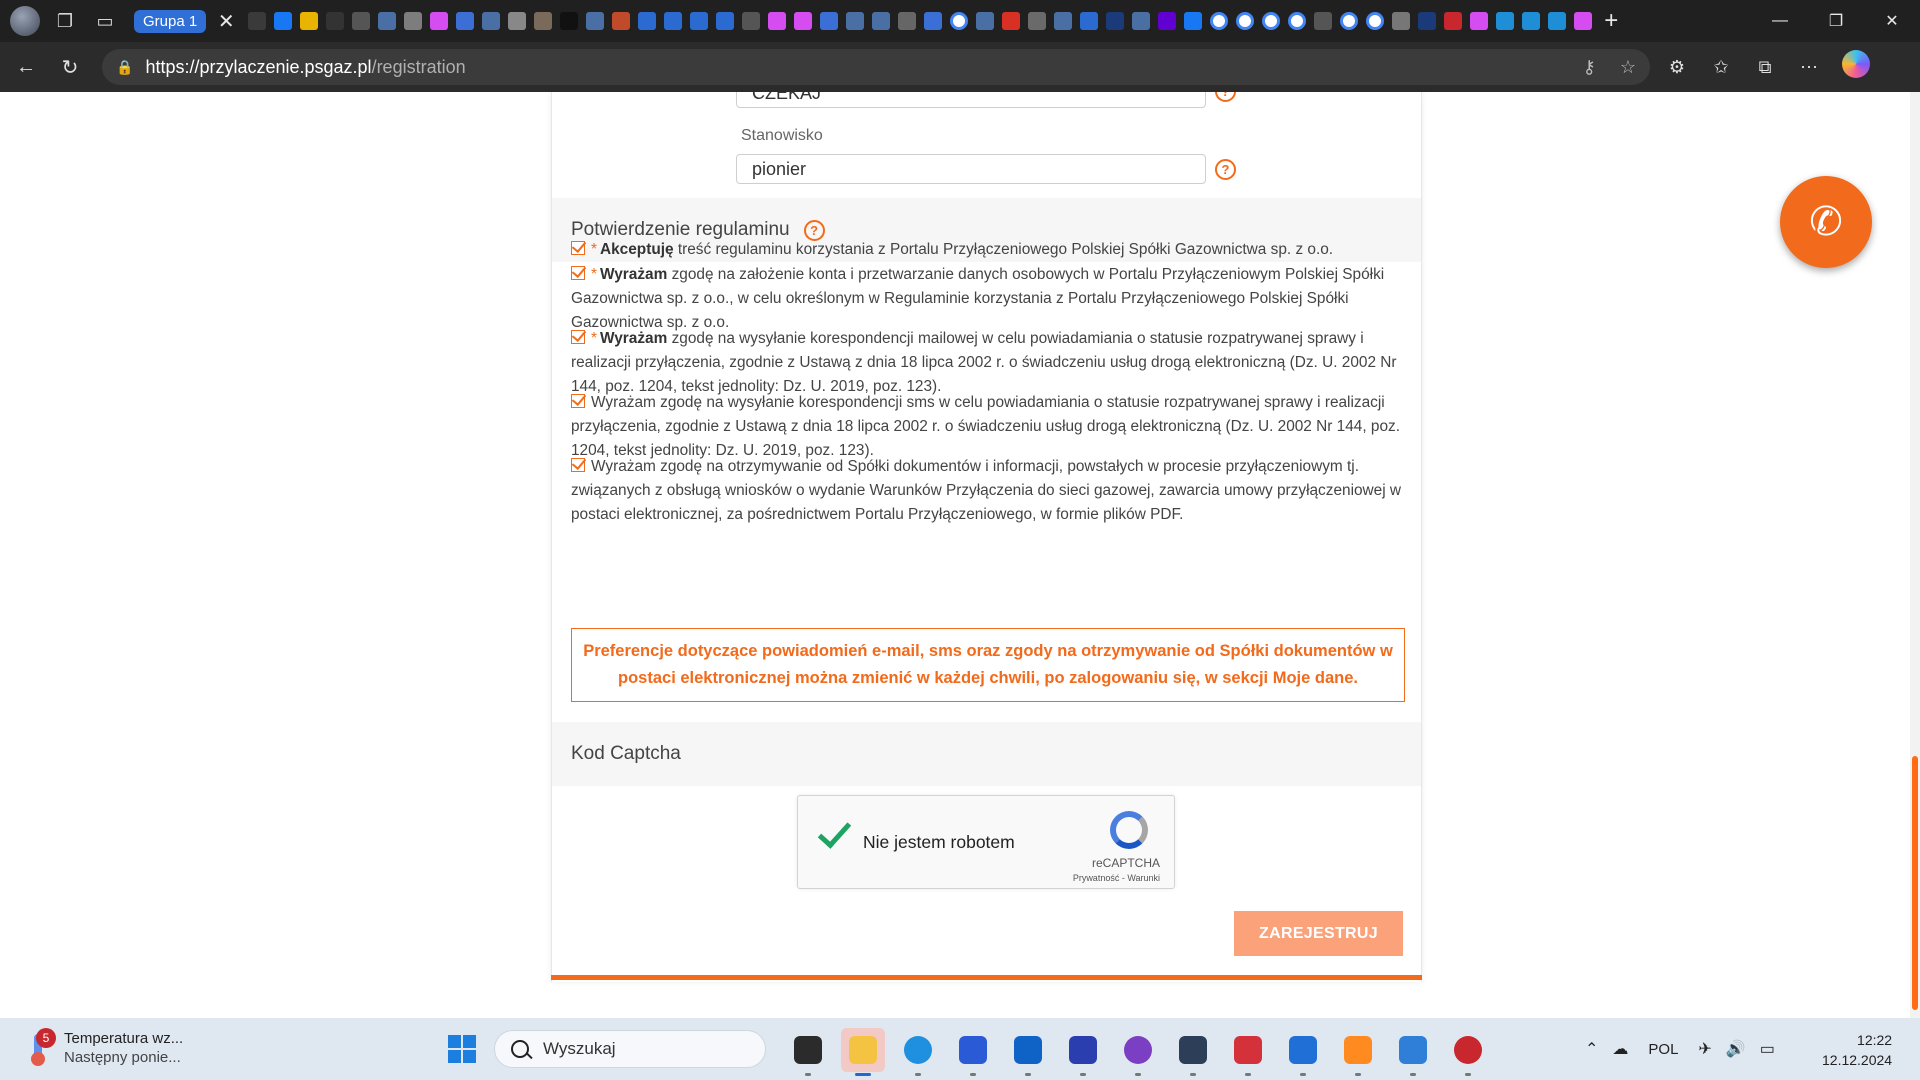 The image size is (1920, 1080). Describe the element at coordinates (1358, 1052) in the screenshot. I see `media-player-icon` at that location.